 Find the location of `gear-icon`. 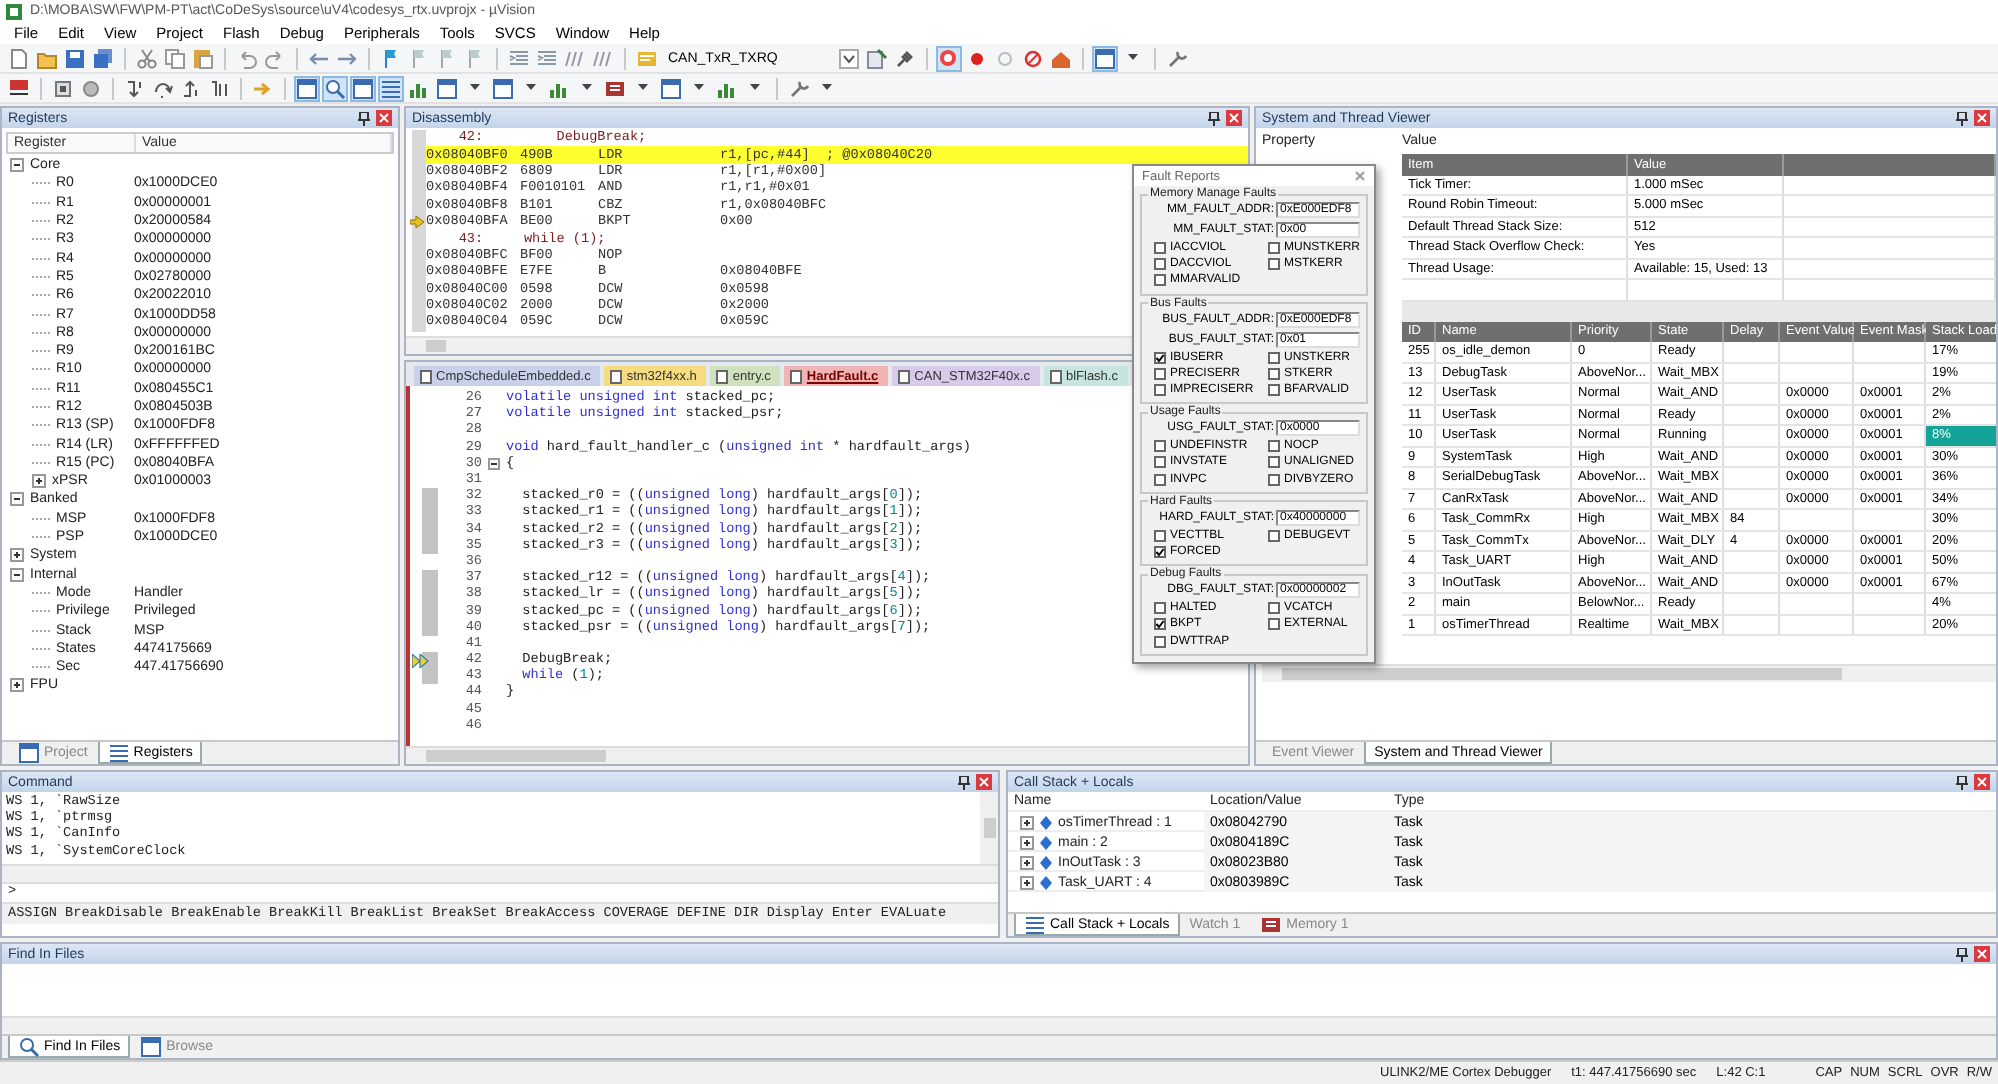

gear-icon is located at coordinates (91, 88).